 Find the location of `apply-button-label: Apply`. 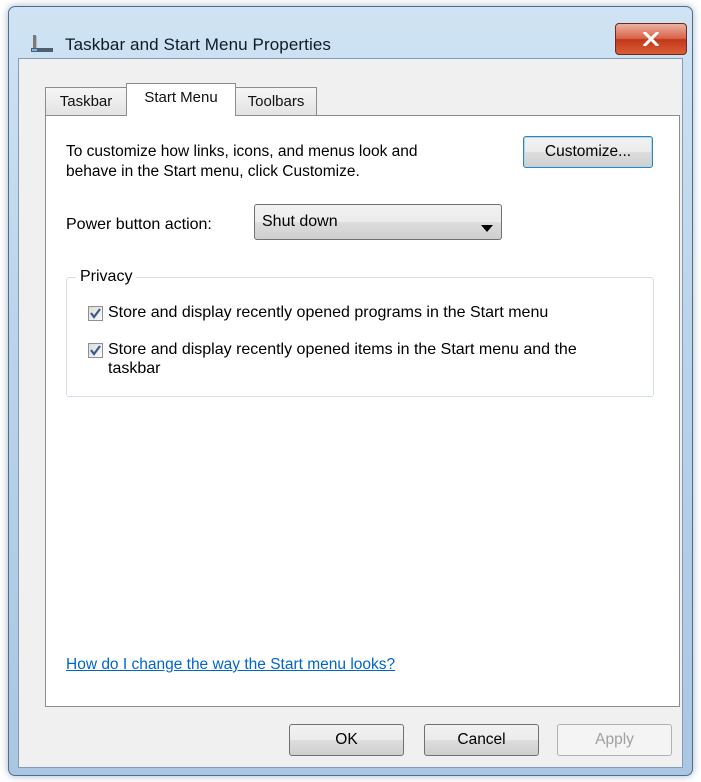

apply-button-label: Apply is located at coordinates (614, 739).